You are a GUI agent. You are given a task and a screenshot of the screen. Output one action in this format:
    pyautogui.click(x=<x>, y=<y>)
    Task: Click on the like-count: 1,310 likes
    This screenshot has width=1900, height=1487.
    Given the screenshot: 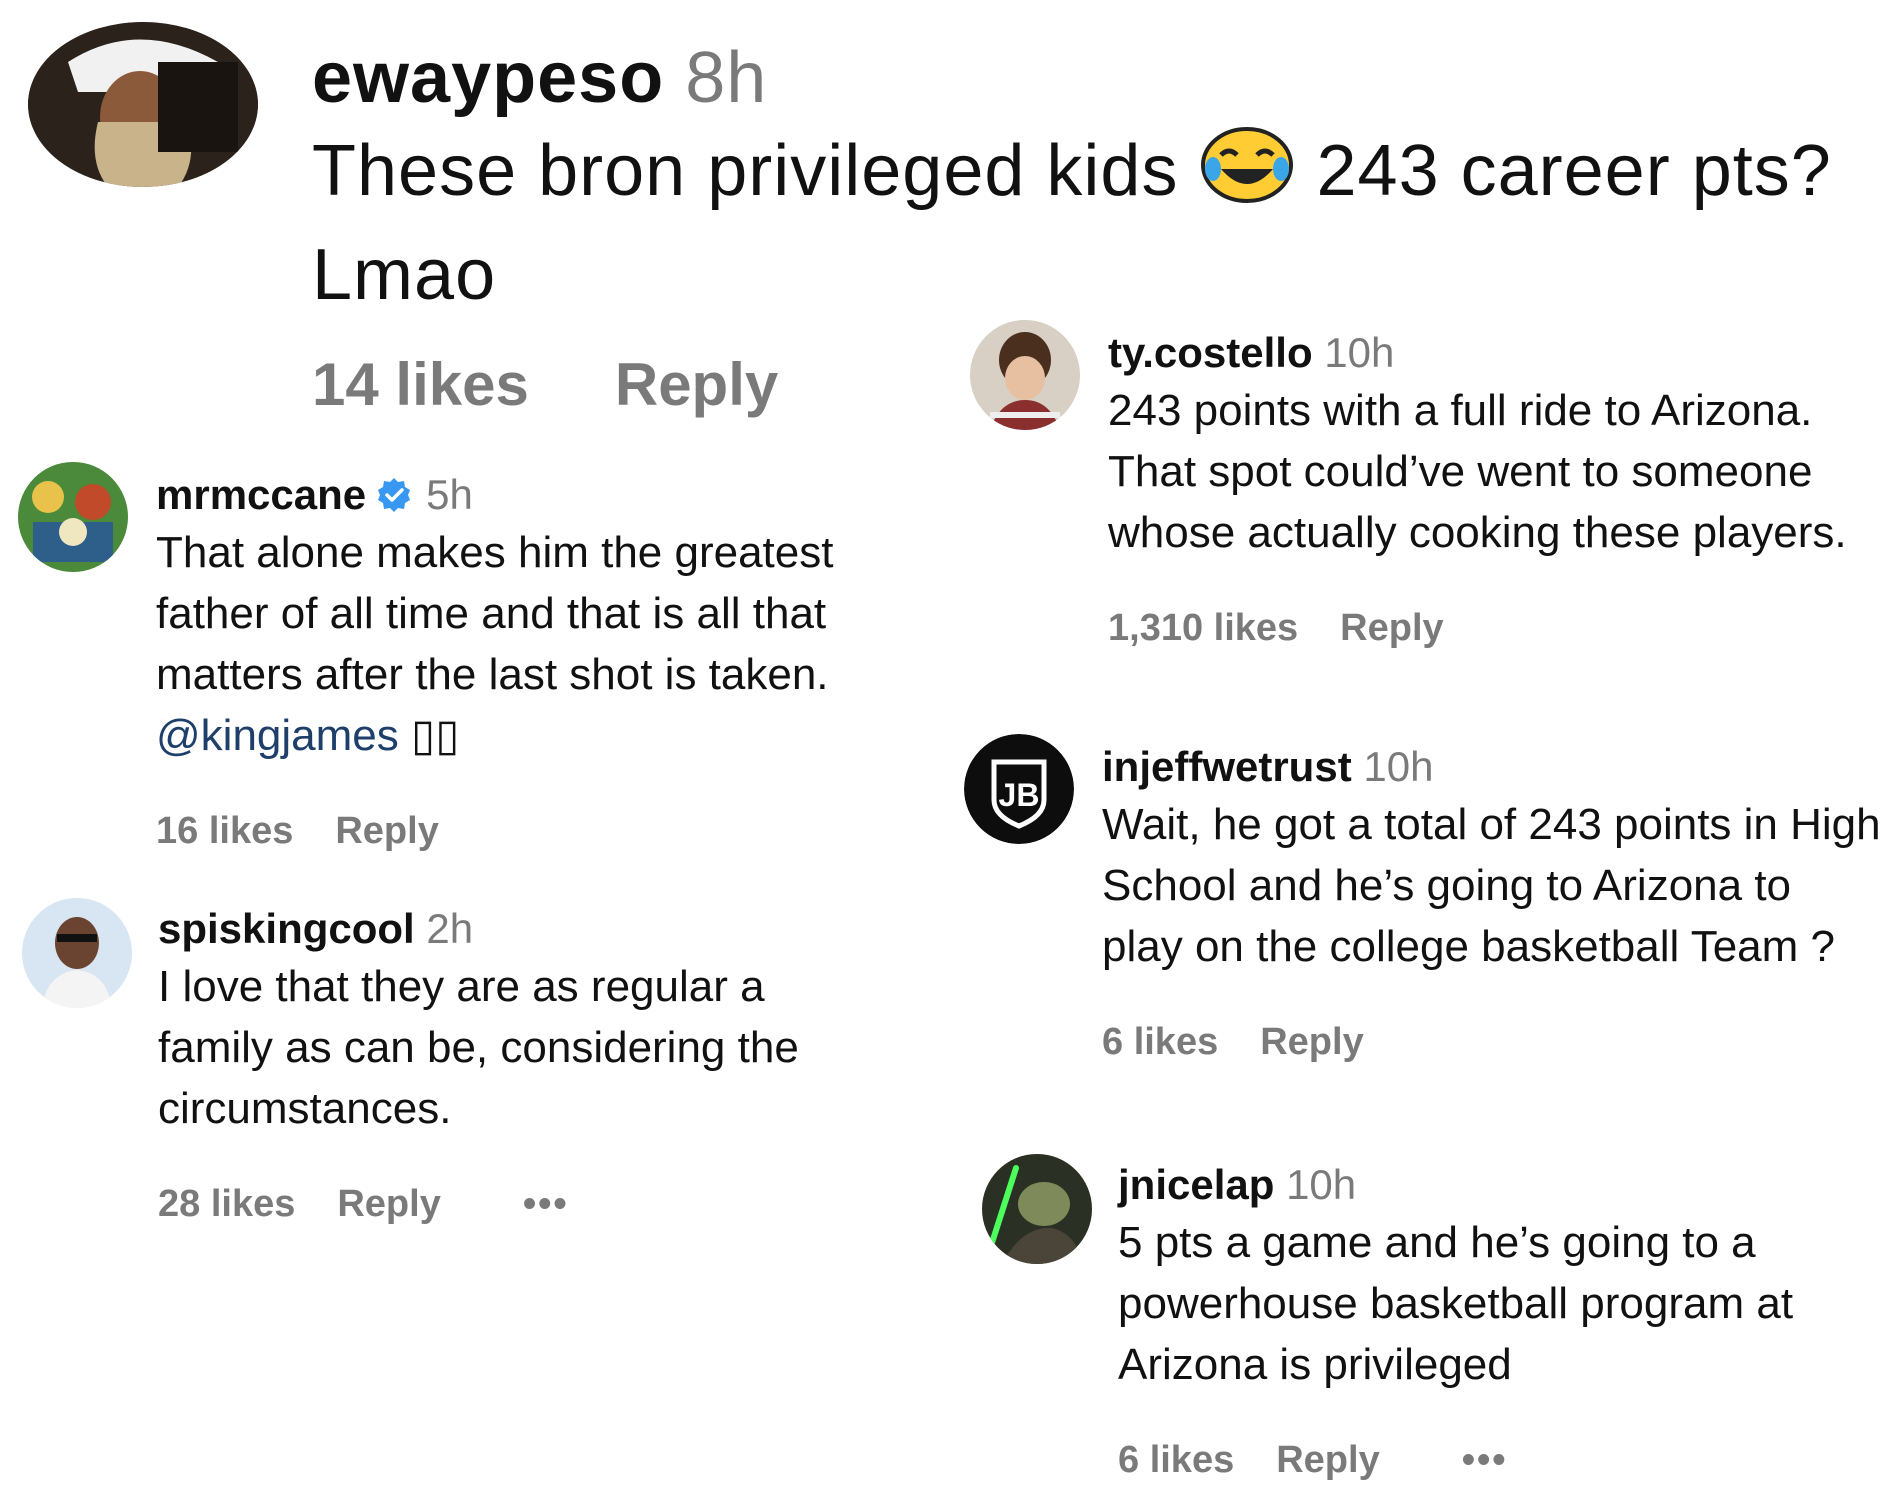 What is the action you would take?
    pyautogui.click(x=1203, y=628)
    